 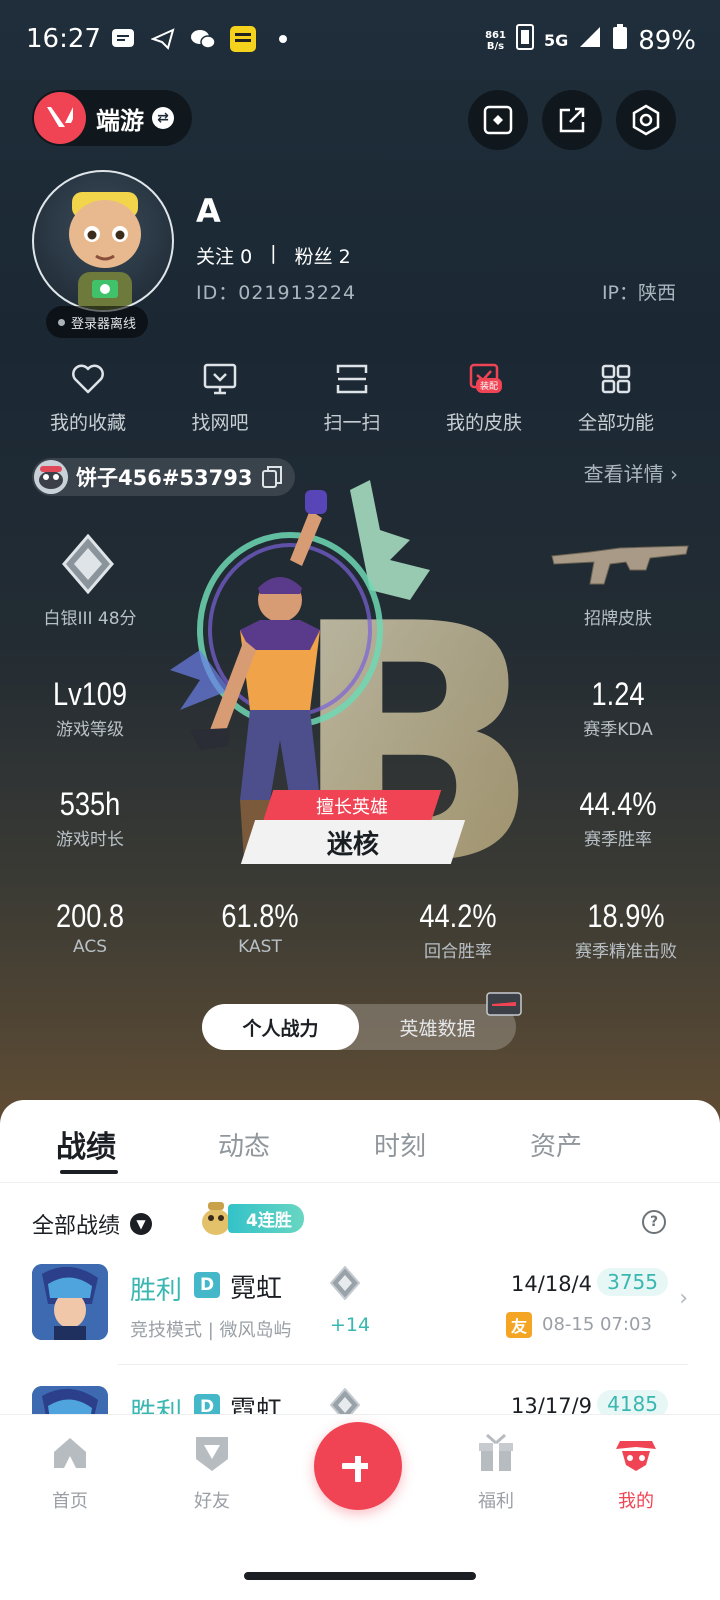 I want to click on share-icon, so click(x=572, y=120).